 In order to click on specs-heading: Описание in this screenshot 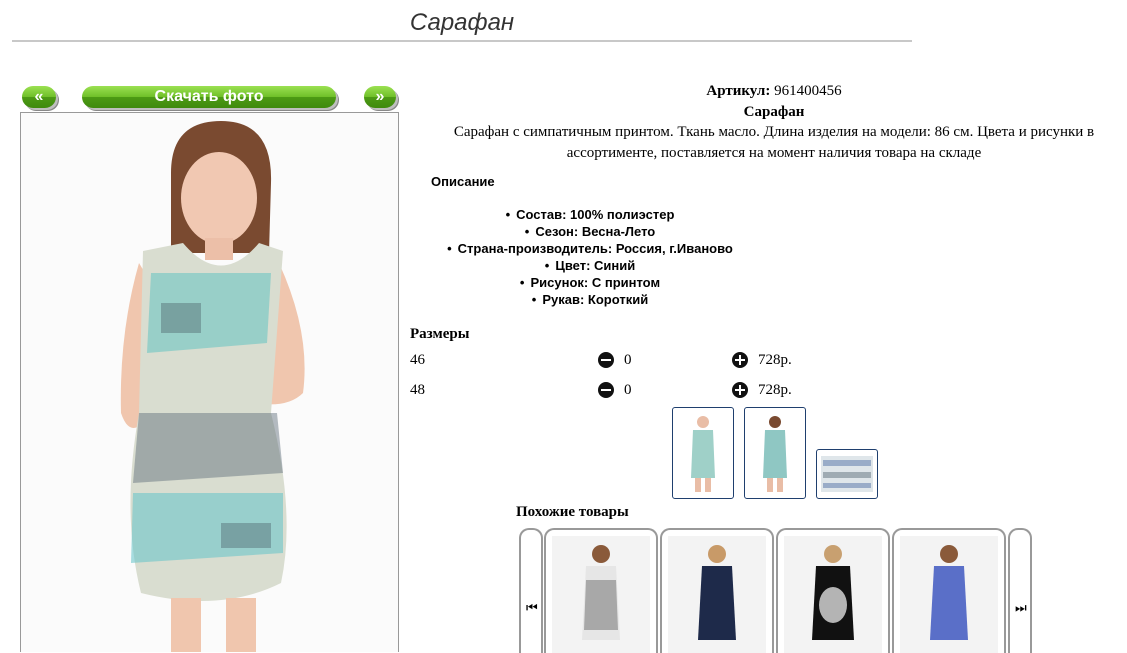, I will do `click(463, 181)`.